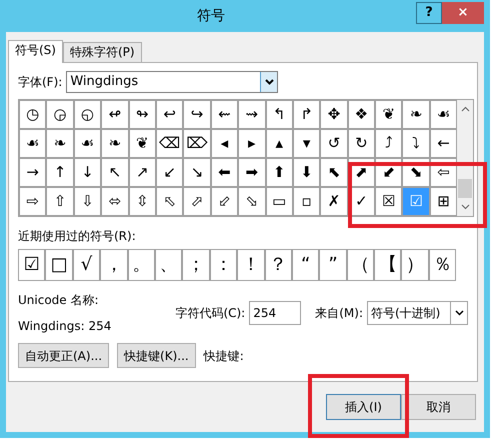 The width and height of the screenshot is (498, 447). I want to click on recent-symbol-cell: ！, so click(251, 265).